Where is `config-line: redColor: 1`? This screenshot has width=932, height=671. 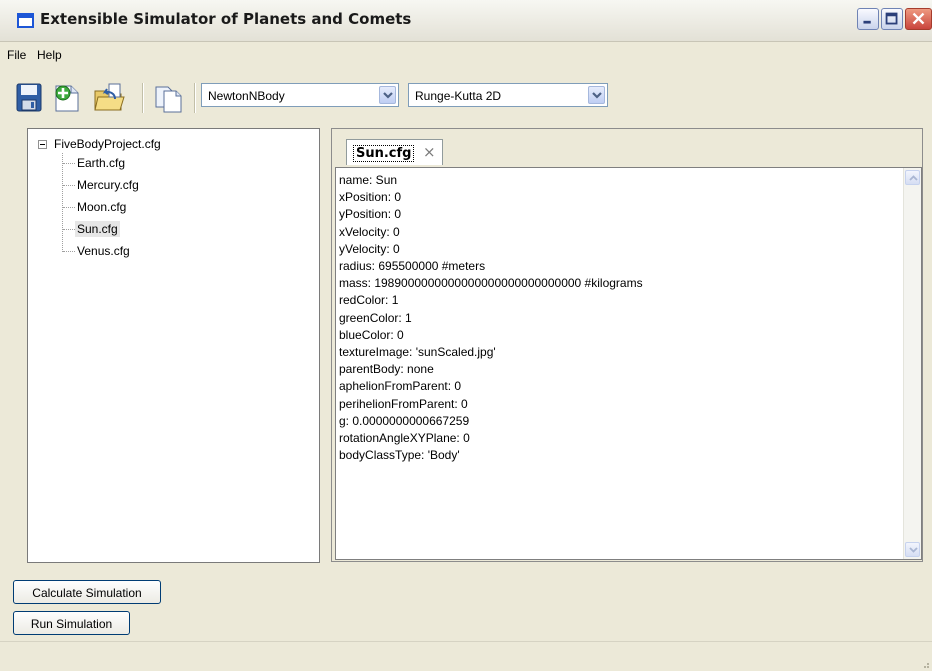
config-line: redColor: 1 is located at coordinates (369, 300).